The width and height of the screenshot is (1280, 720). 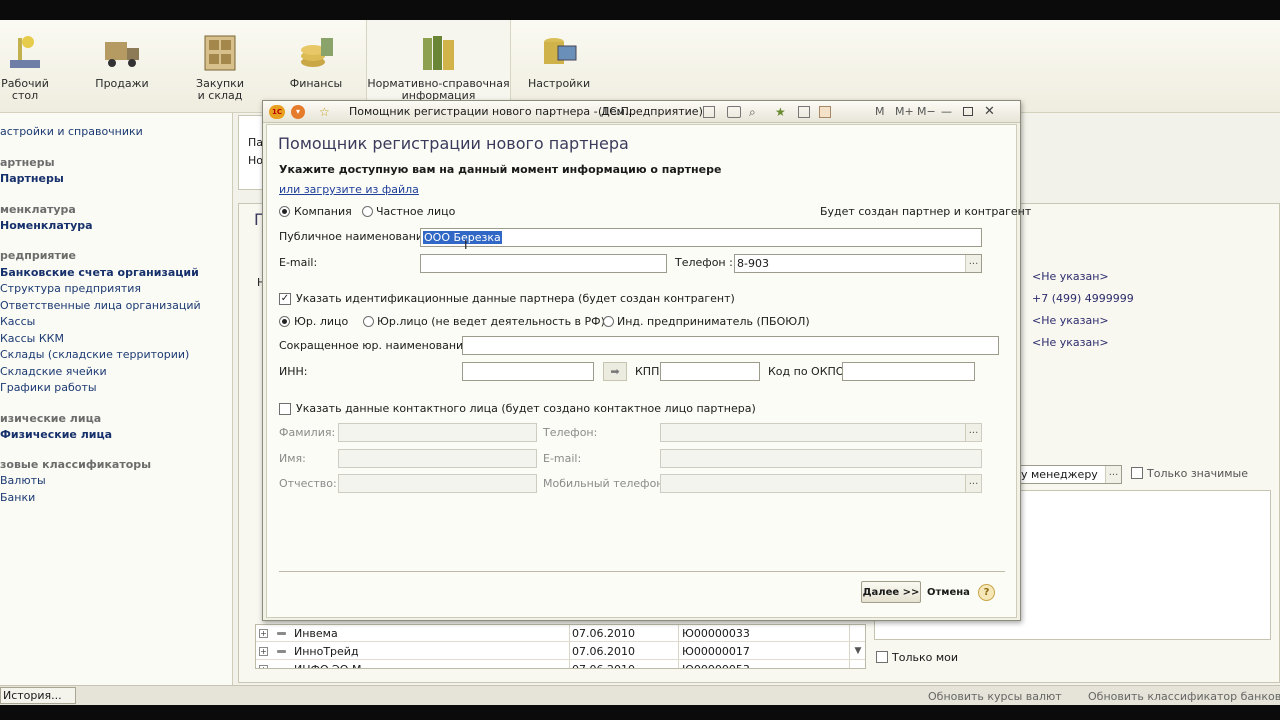 I want to click on nav-item-structure: Структура предприятия, so click(x=70, y=289).